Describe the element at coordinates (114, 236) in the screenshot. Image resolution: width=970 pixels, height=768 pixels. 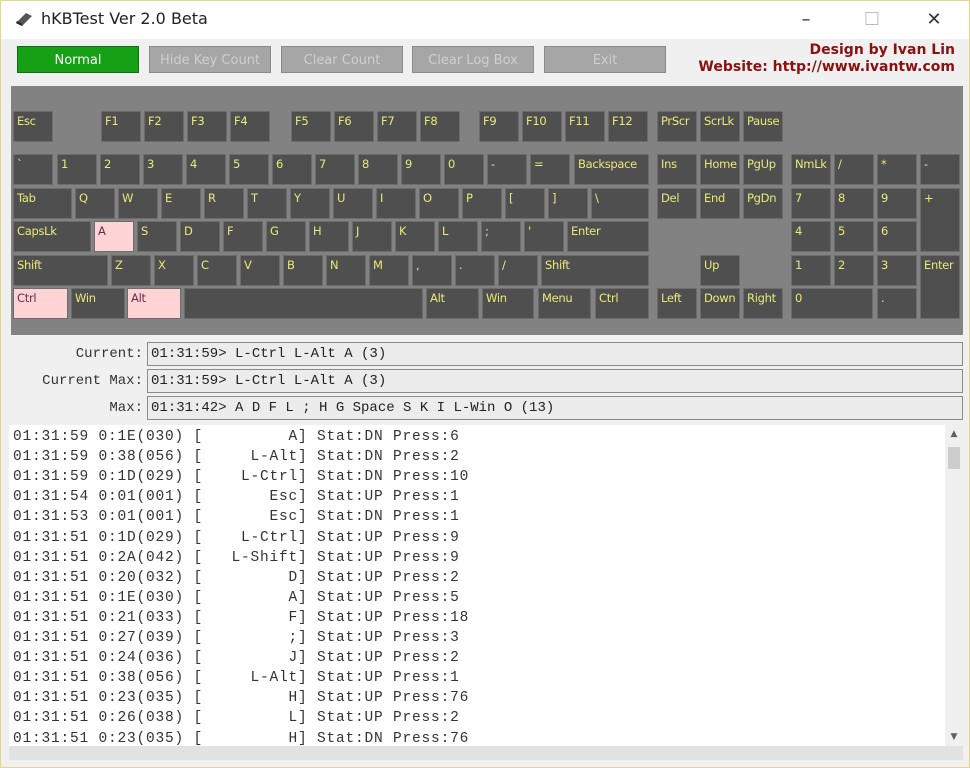
I see `key-a: A` at that location.